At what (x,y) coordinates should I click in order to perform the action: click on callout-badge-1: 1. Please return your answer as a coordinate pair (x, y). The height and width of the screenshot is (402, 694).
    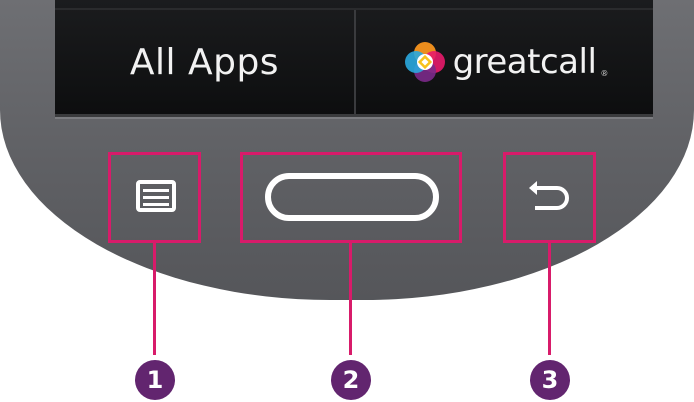
    Looking at the image, I should click on (155, 380).